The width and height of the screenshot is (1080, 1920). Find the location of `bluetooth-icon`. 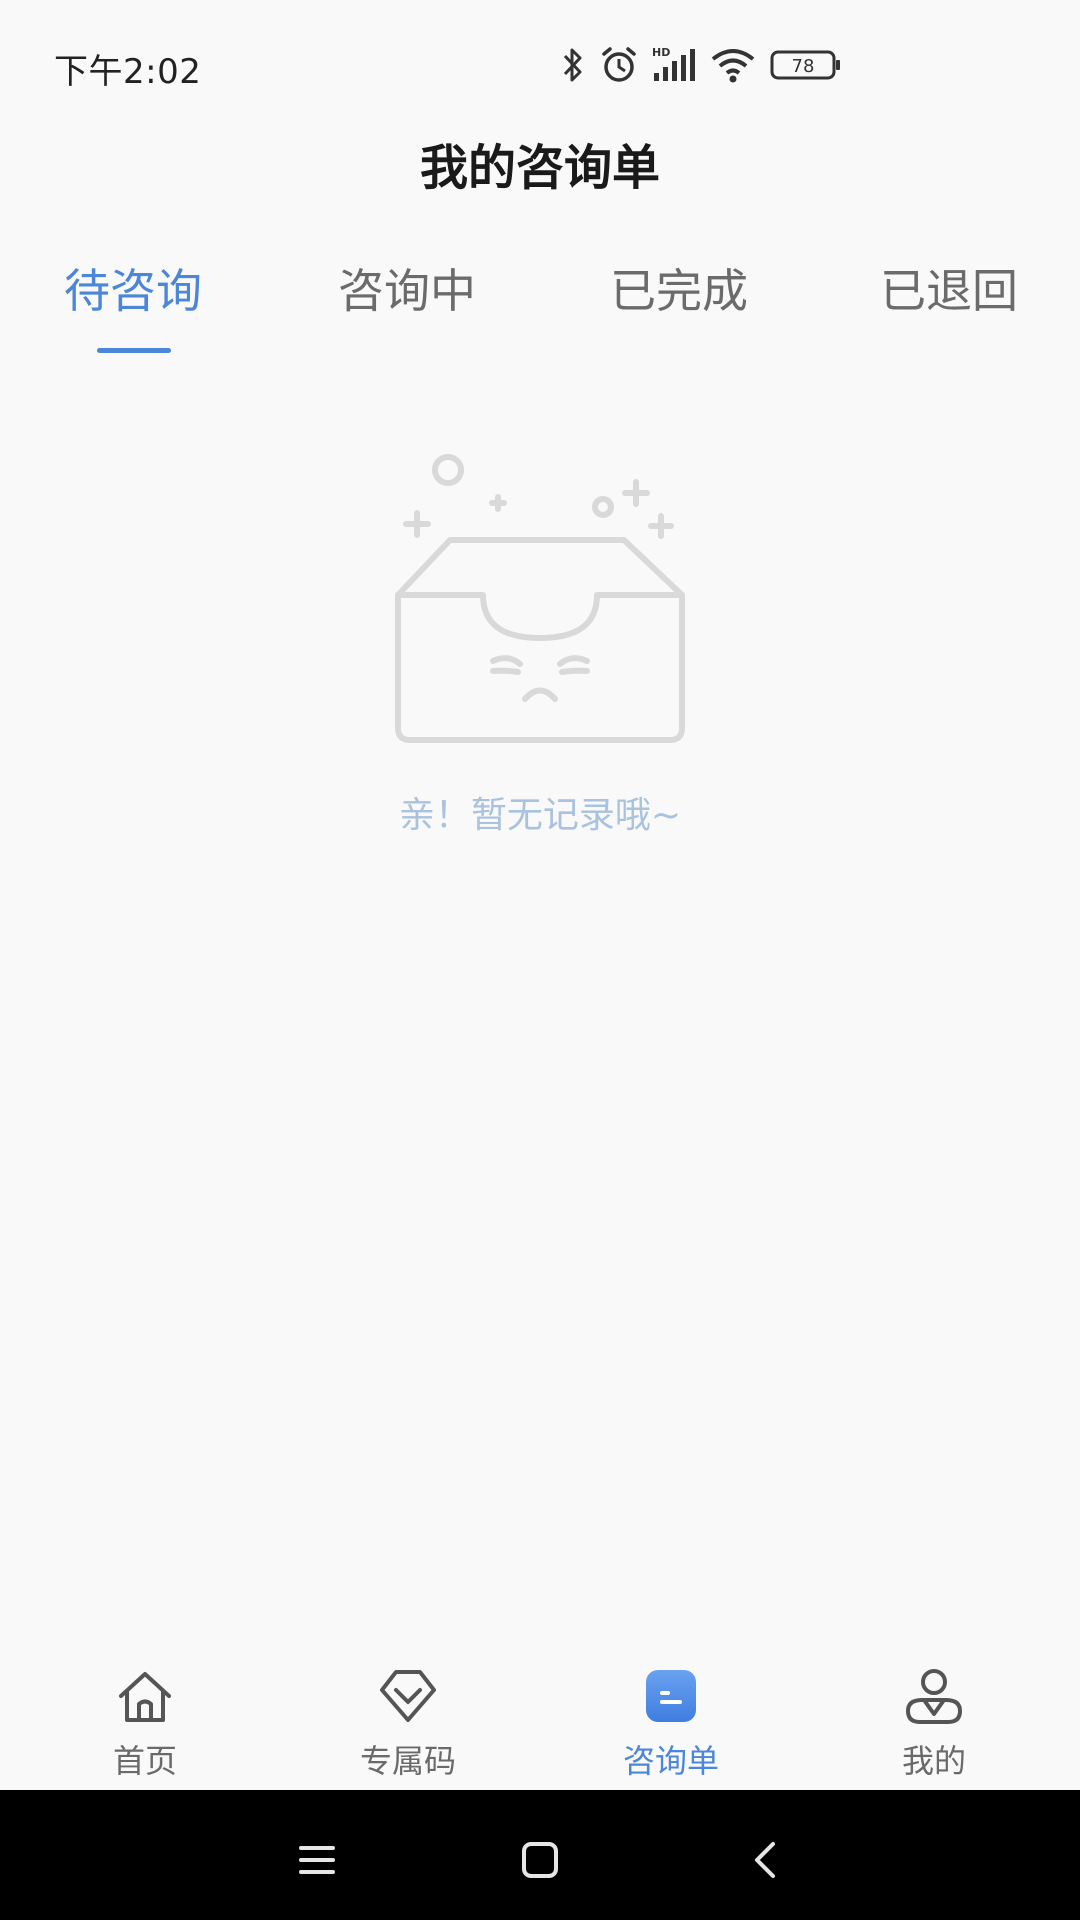

bluetooth-icon is located at coordinates (572, 65).